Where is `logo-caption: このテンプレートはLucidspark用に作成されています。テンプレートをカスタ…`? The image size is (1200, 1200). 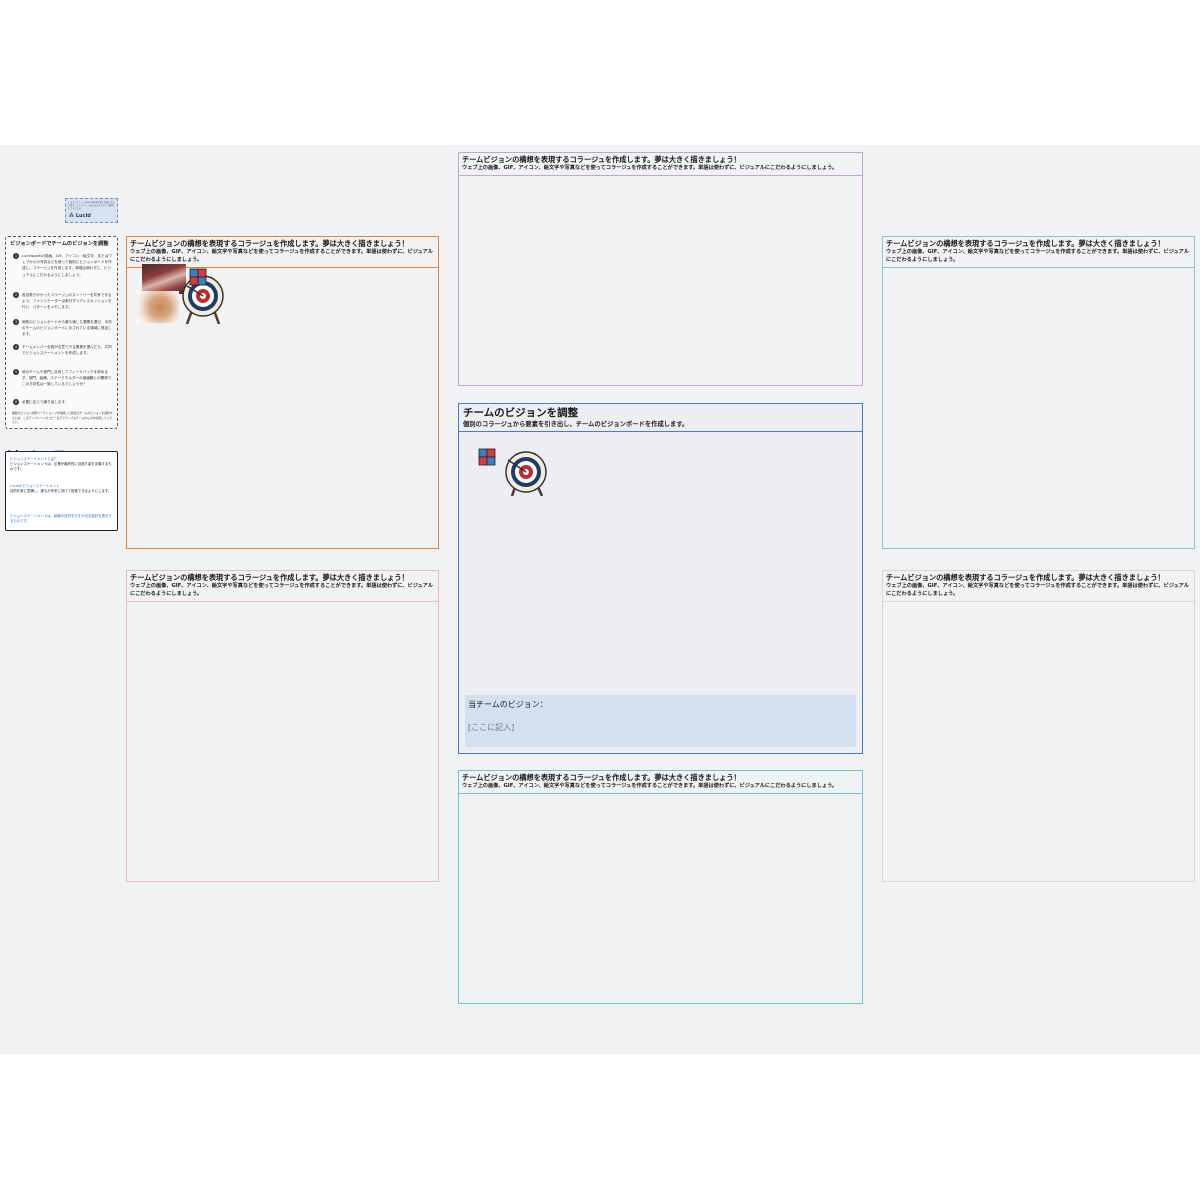 logo-caption: このテンプレートはLucidspark用に作成されています。テンプレートをカスタ… is located at coordinates (91, 205).